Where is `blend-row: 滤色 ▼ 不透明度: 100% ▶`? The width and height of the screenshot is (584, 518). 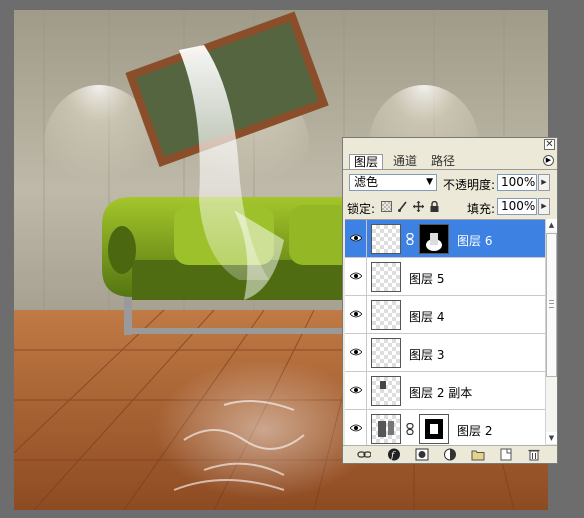 blend-row: 滤色 ▼ 不透明度: 100% ▶ is located at coordinates (450, 182).